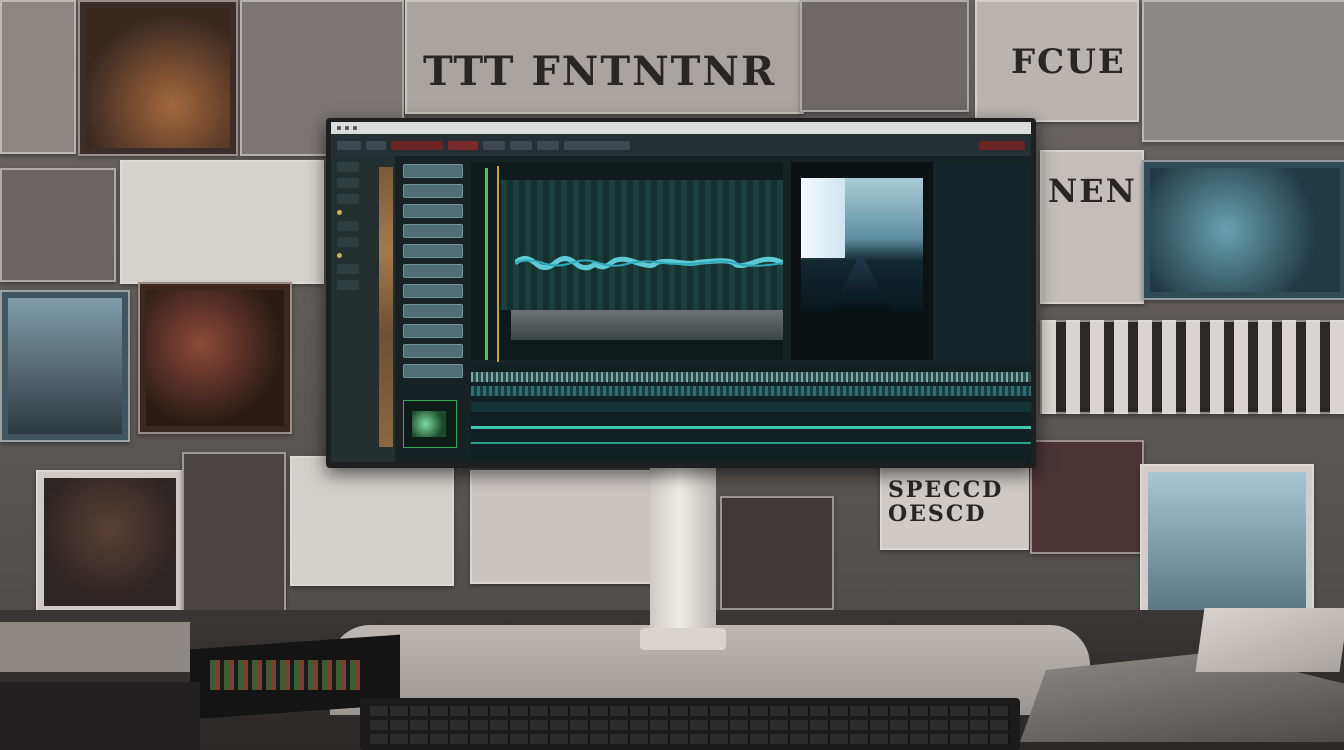 The image size is (1344, 750). Describe the element at coordinates (486, 264) in the screenshot. I see `playhead-marker-icon` at that location.